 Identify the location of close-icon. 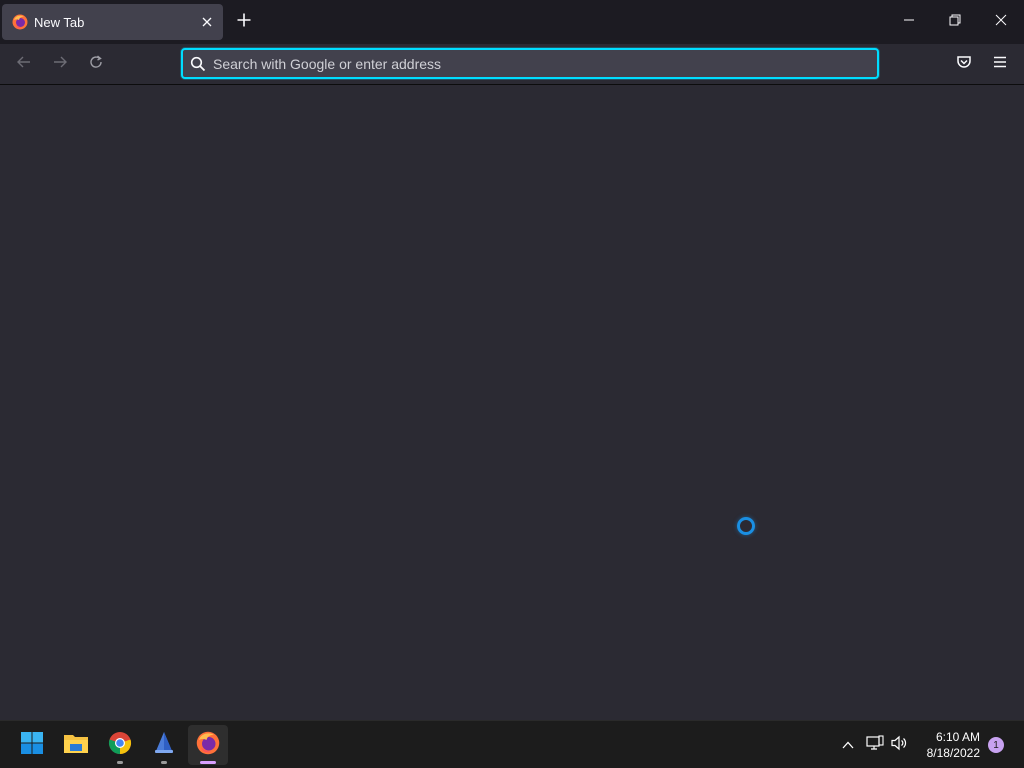
(1001, 22).